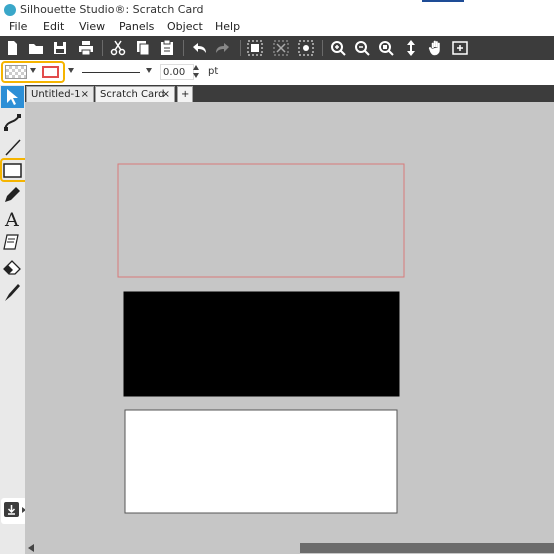 This screenshot has width=554, height=554. I want to click on open-folder-icon, so click(36, 48).